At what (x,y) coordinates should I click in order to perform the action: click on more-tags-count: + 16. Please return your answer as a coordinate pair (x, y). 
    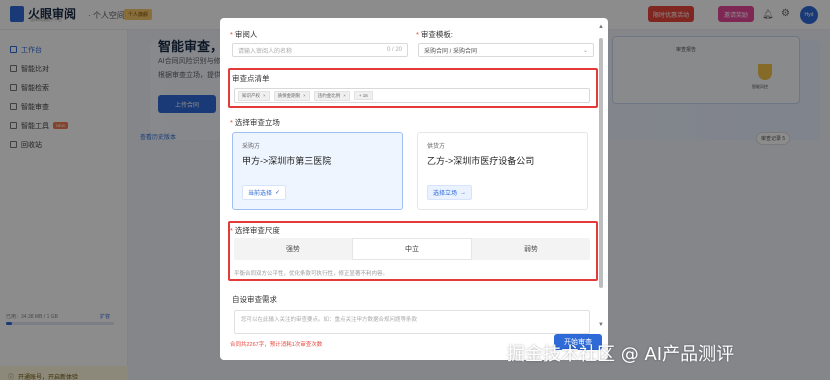
    Looking at the image, I should click on (363, 95).